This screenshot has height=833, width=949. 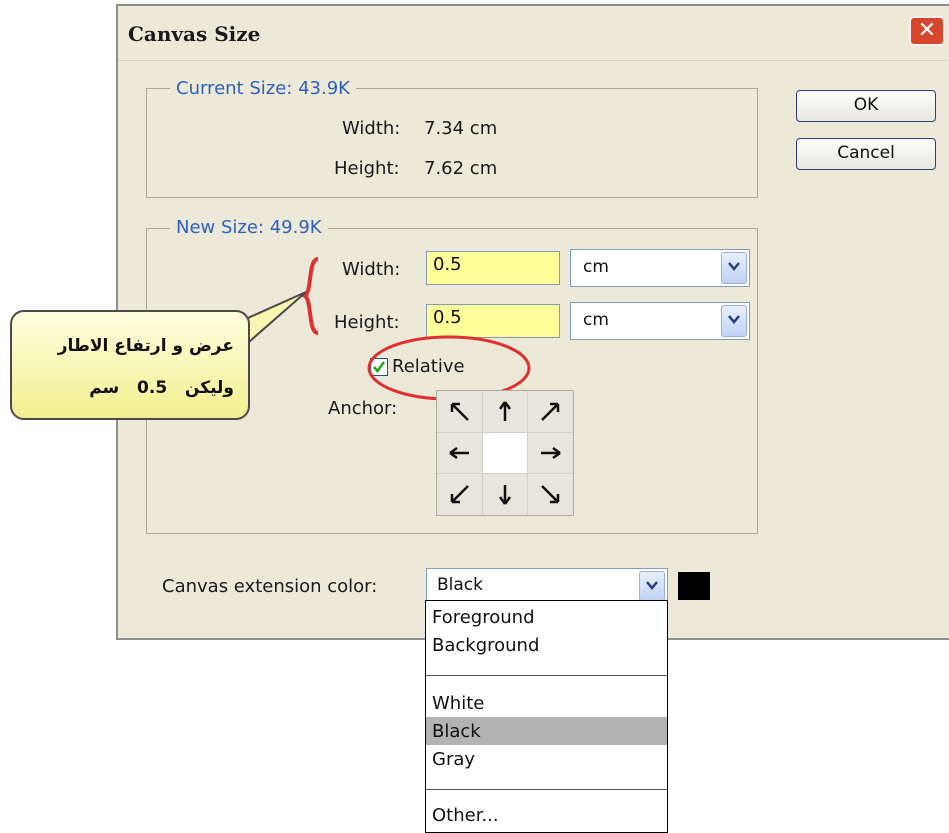 What do you see at coordinates (367, 168) in the screenshot?
I see `current-height-label: Height:` at bounding box center [367, 168].